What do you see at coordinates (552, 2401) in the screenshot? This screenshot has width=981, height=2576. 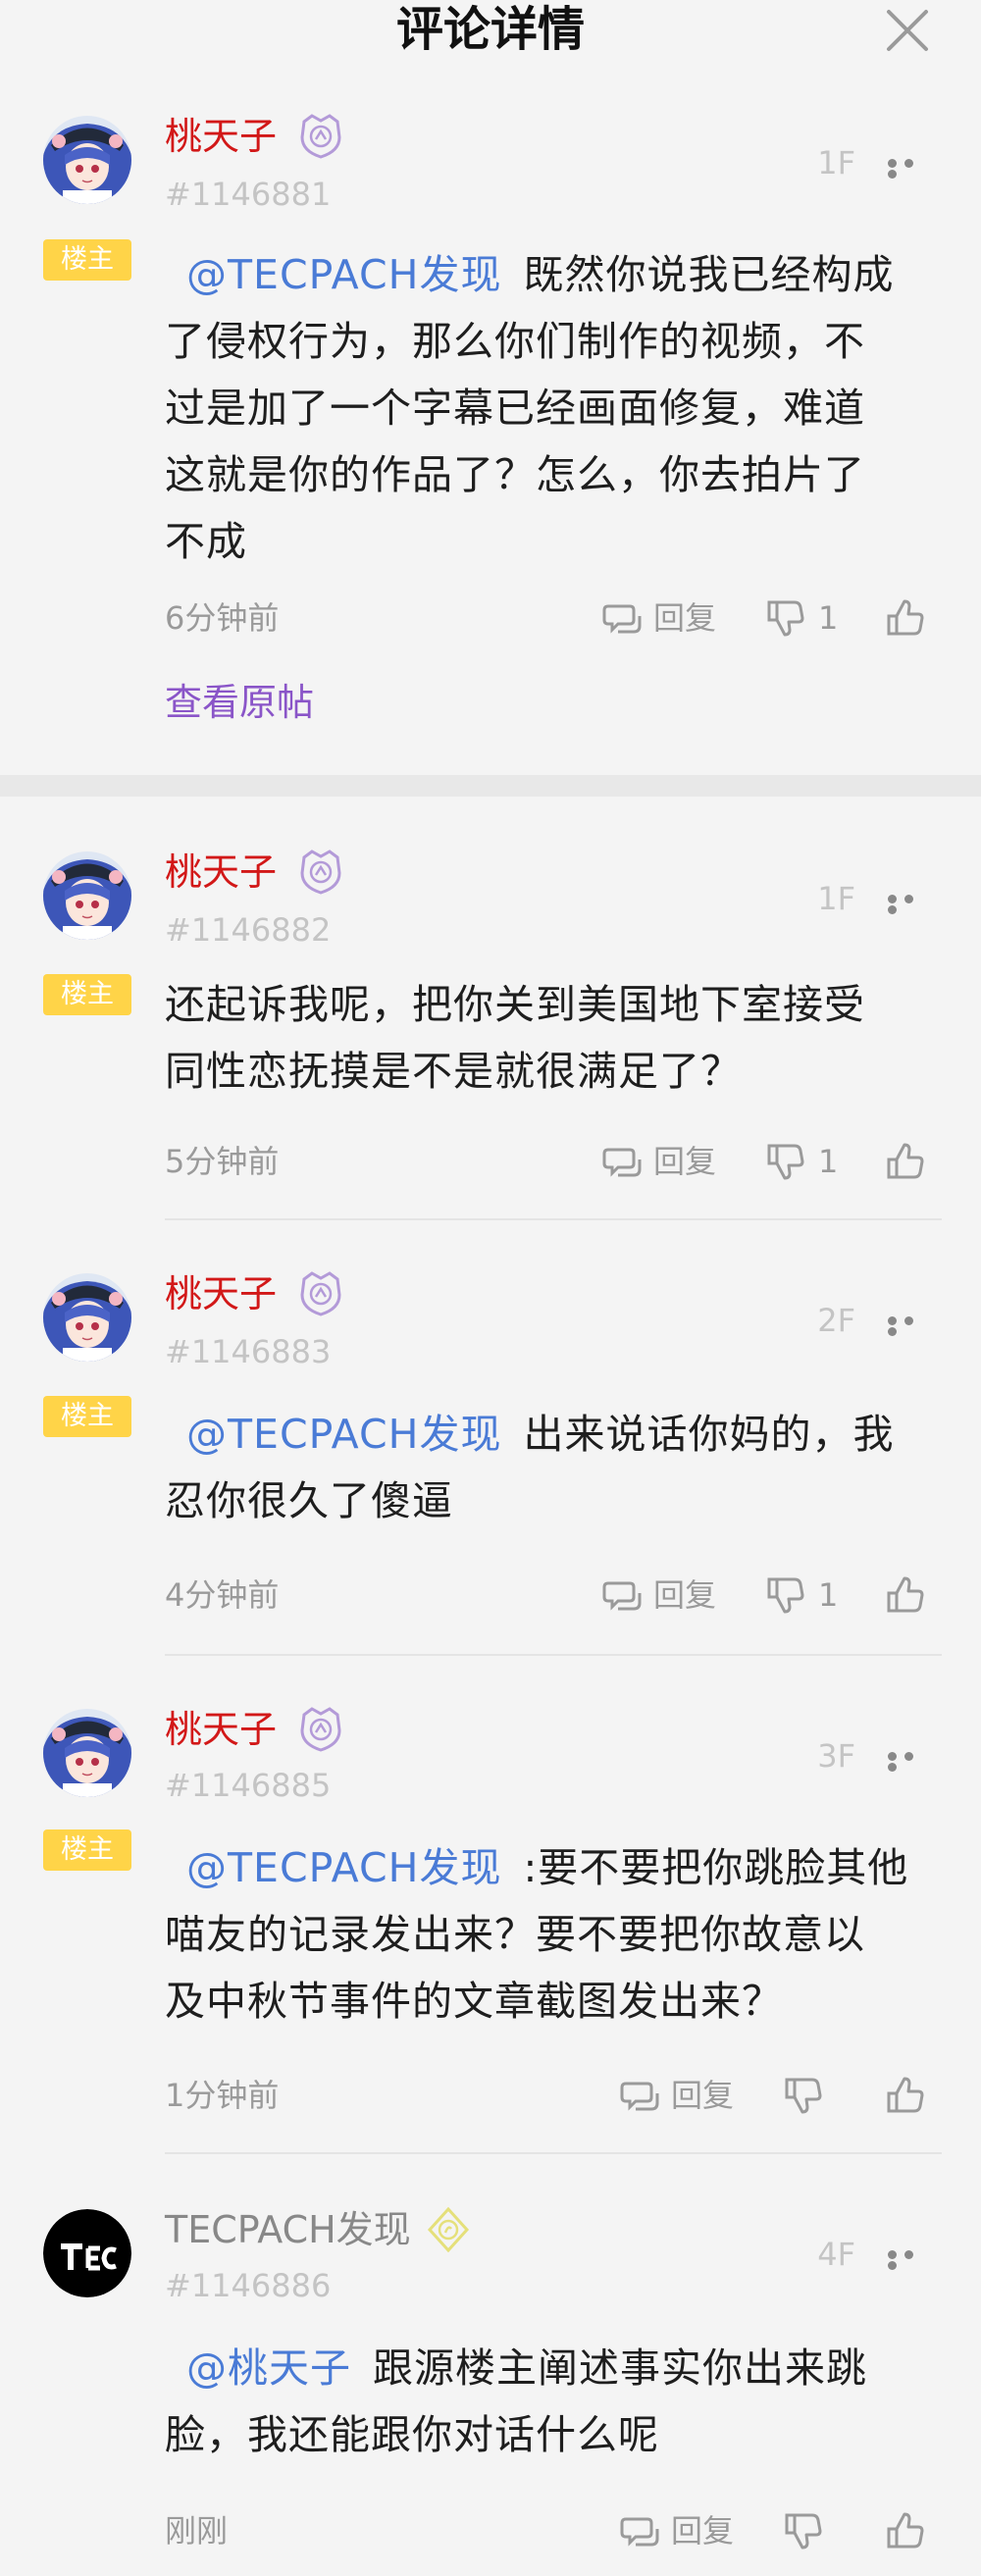 I see `comment-text: @桃天子 跟源楼主阐述事实你出来跳 脸，我还能跟你对话什么呢` at bounding box center [552, 2401].